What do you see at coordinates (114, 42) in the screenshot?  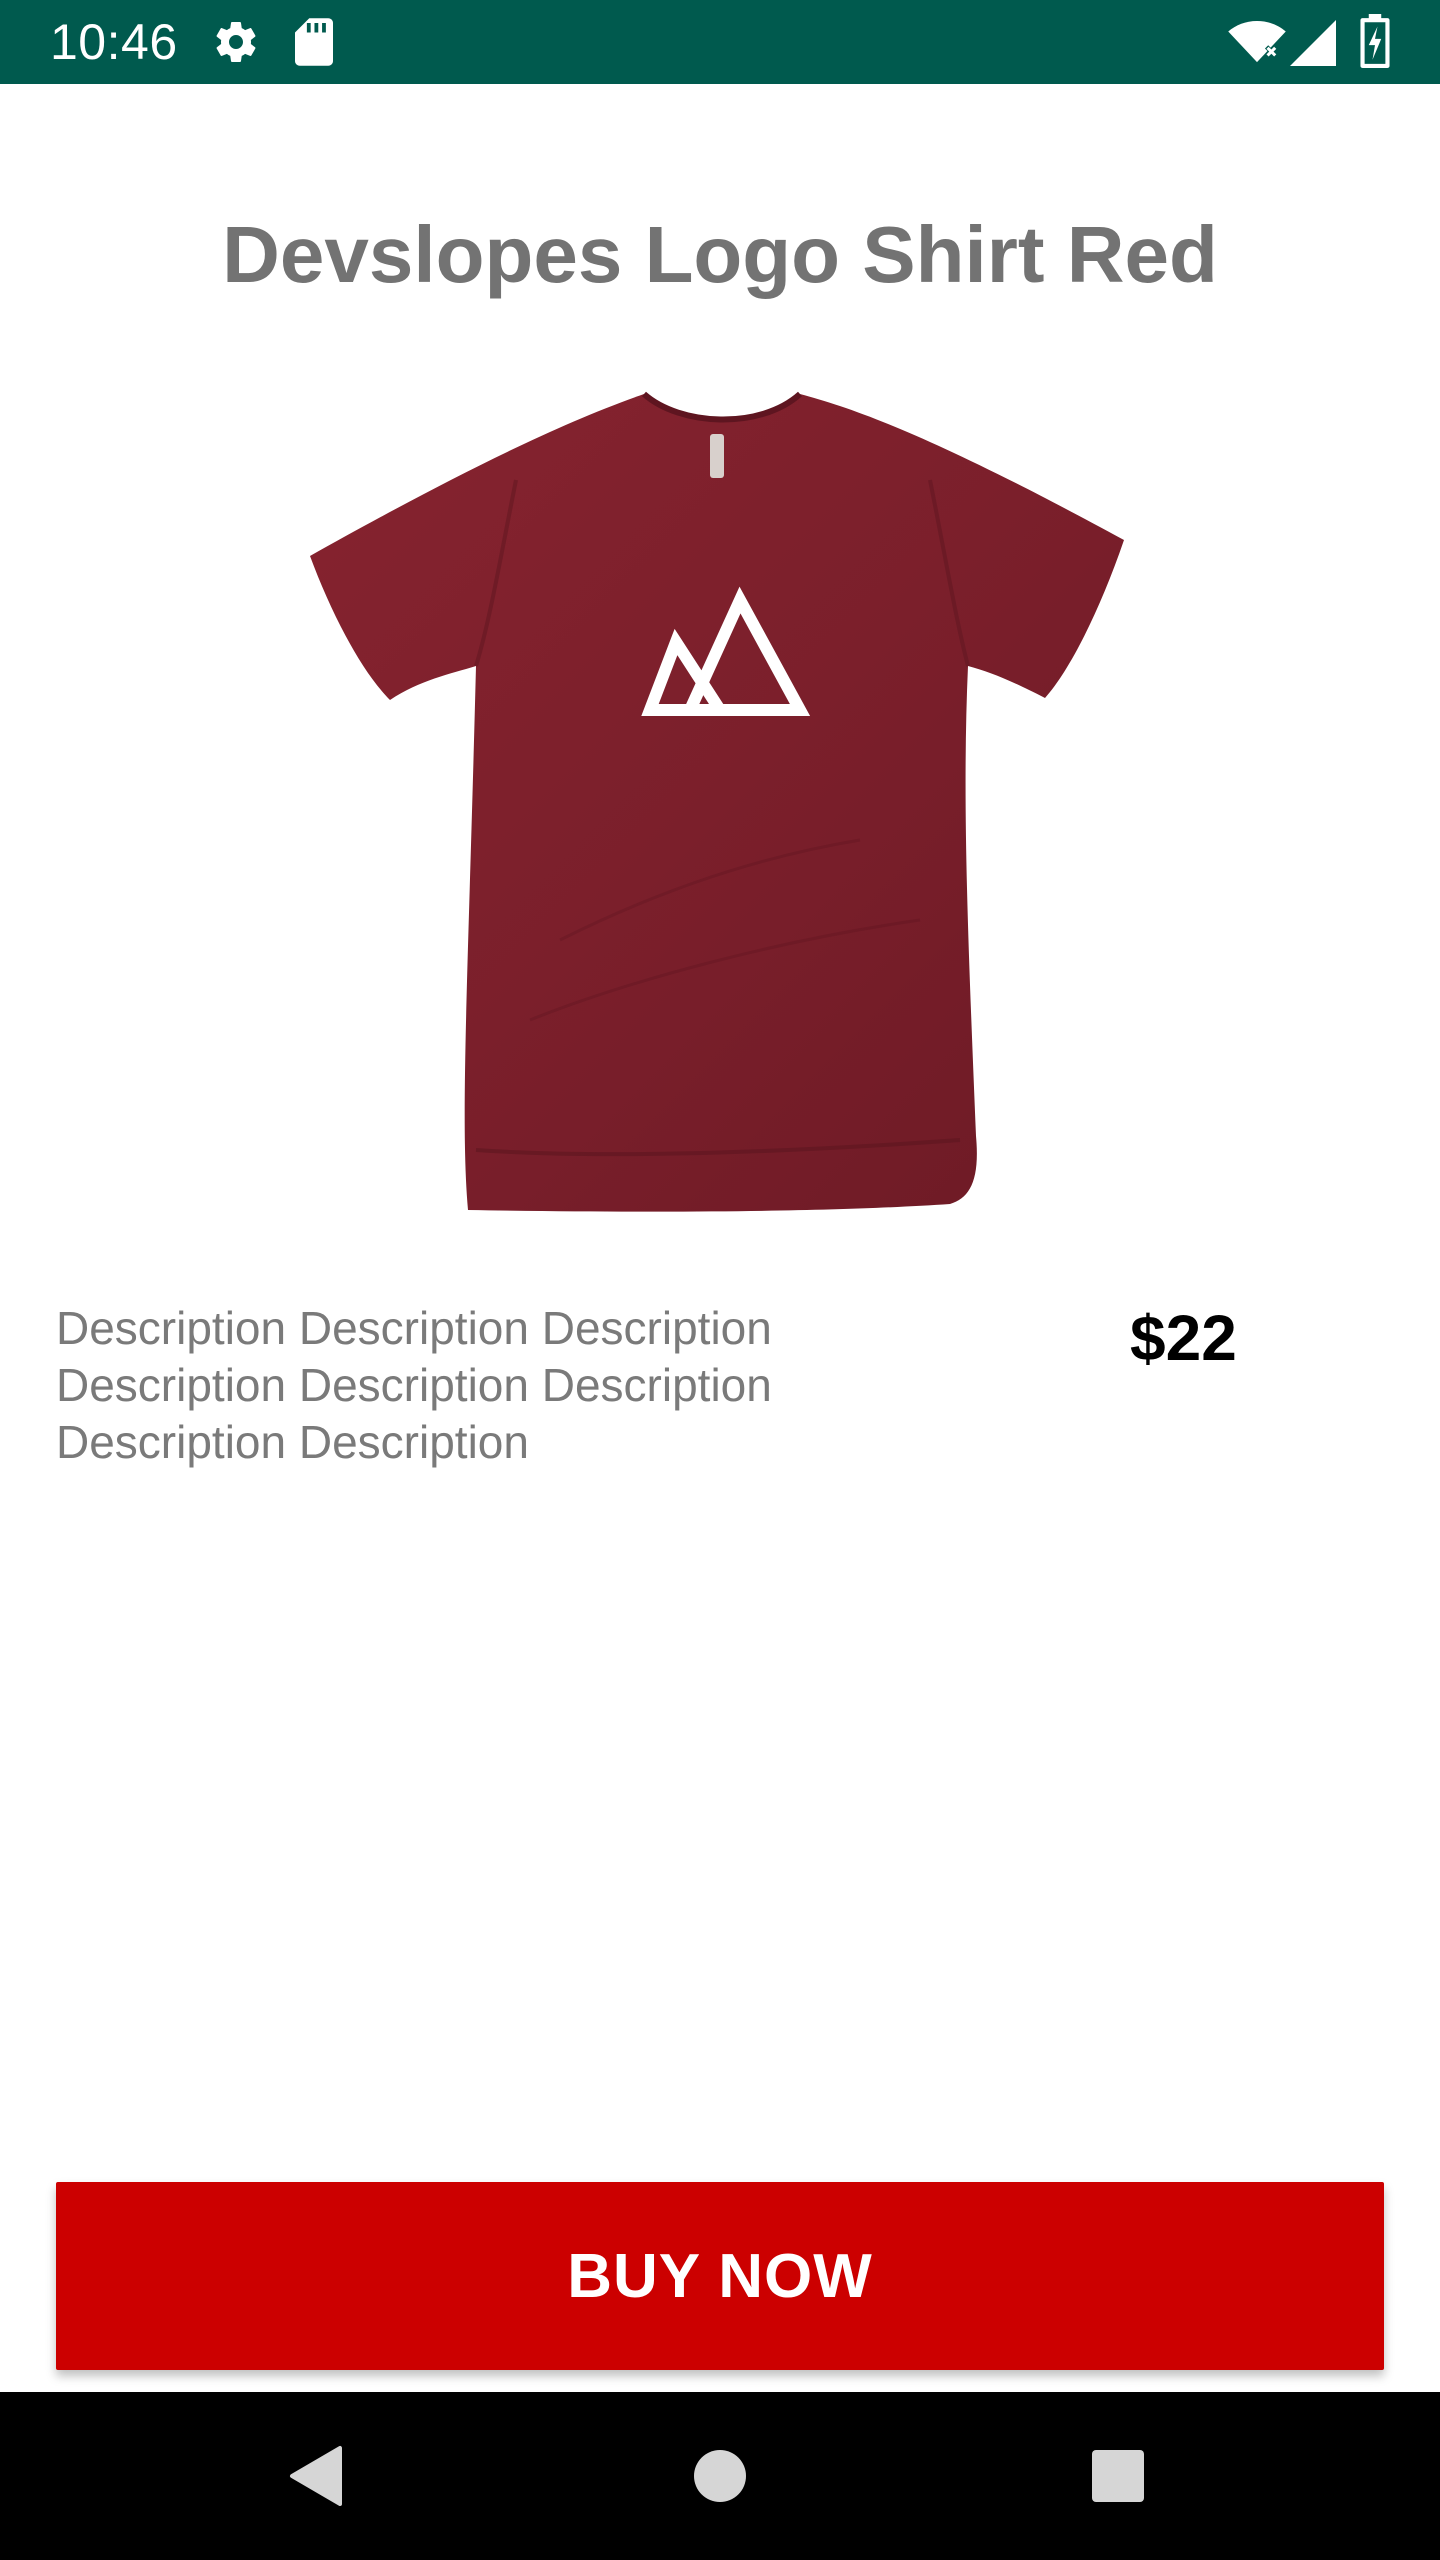 I see `status-time: 10:46` at bounding box center [114, 42].